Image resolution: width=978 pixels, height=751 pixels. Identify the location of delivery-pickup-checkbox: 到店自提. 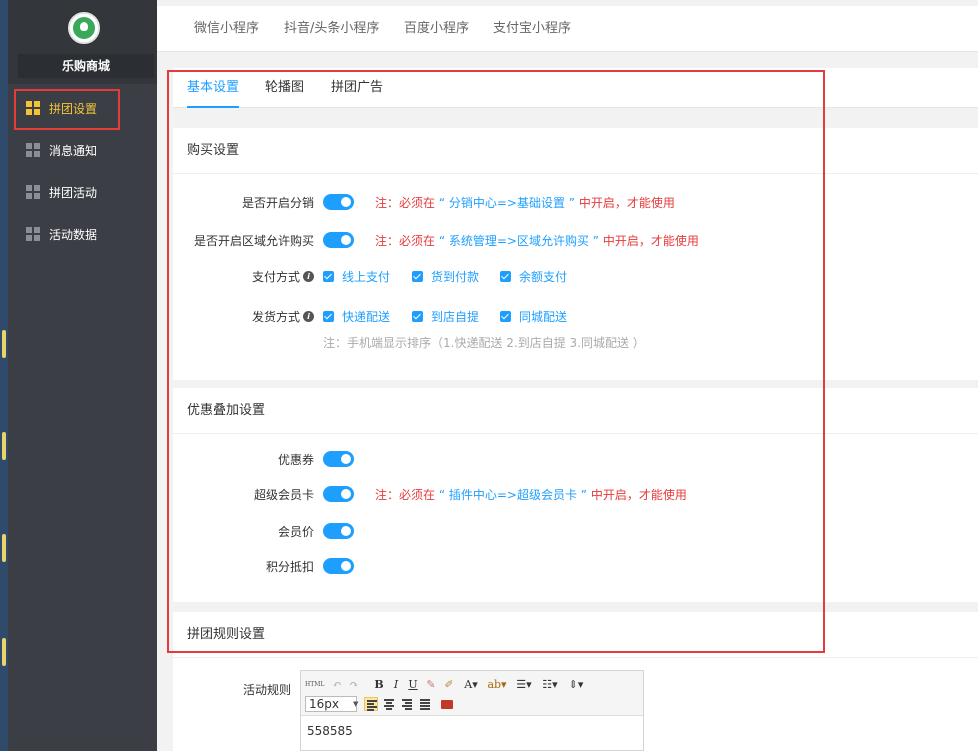
(445, 316).